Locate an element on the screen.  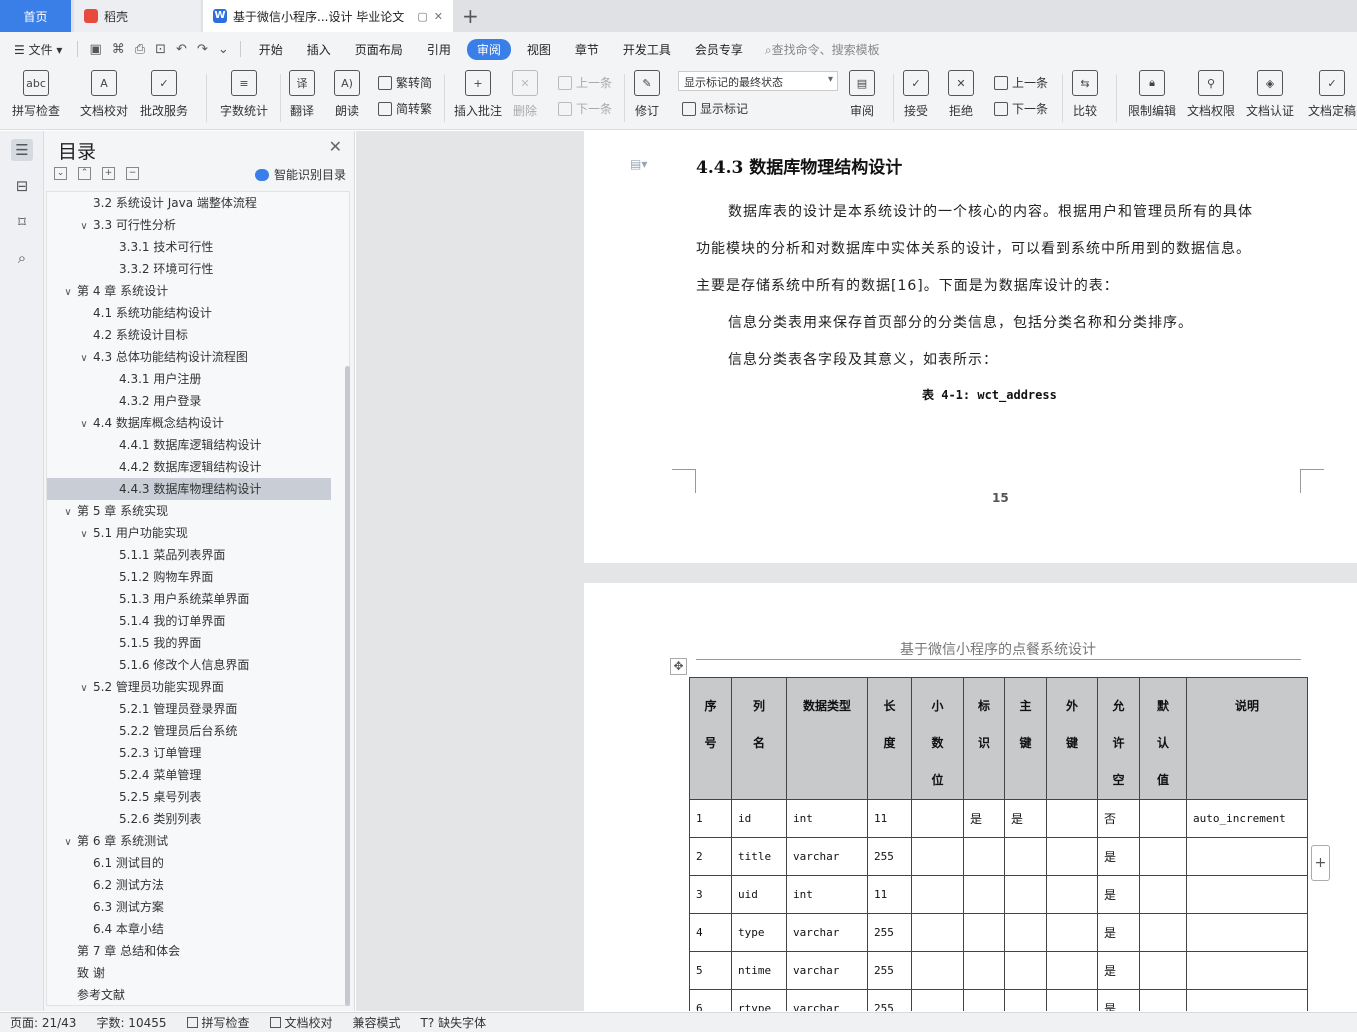
toc-item: 5.2.5 桌号列表 is located at coordinates (189, 797).